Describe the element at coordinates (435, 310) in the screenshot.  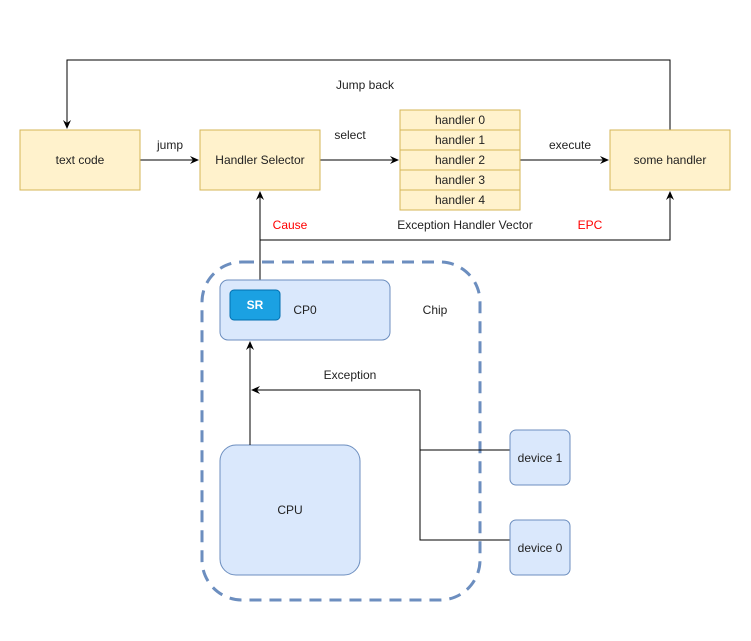
I see `chip-label: Chip` at that location.